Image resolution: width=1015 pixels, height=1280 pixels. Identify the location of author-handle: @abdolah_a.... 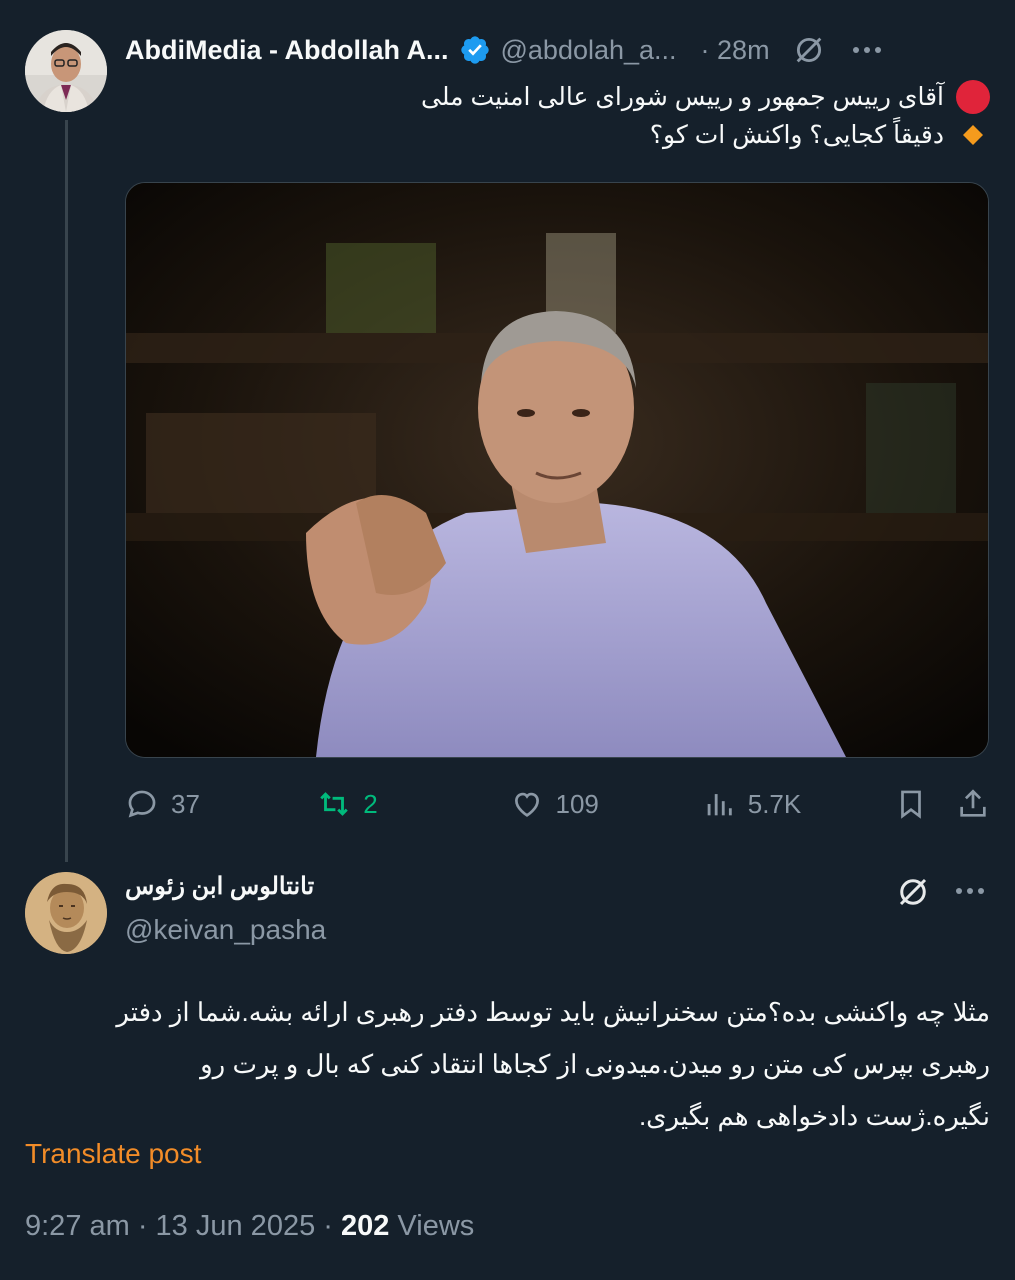
(589, 50).